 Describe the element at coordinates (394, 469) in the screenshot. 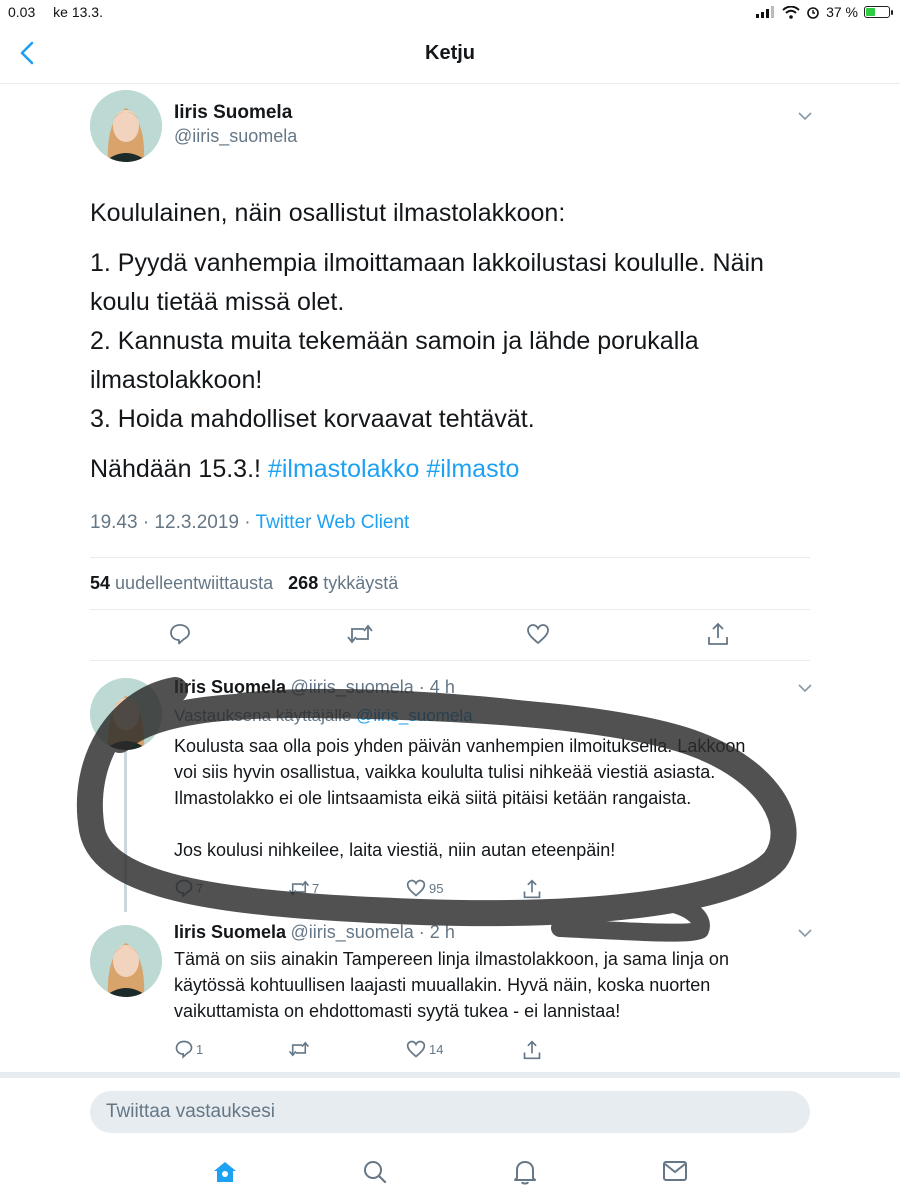

I see `hashtag-link: #ilmastolakko #ilmasto` at that location.